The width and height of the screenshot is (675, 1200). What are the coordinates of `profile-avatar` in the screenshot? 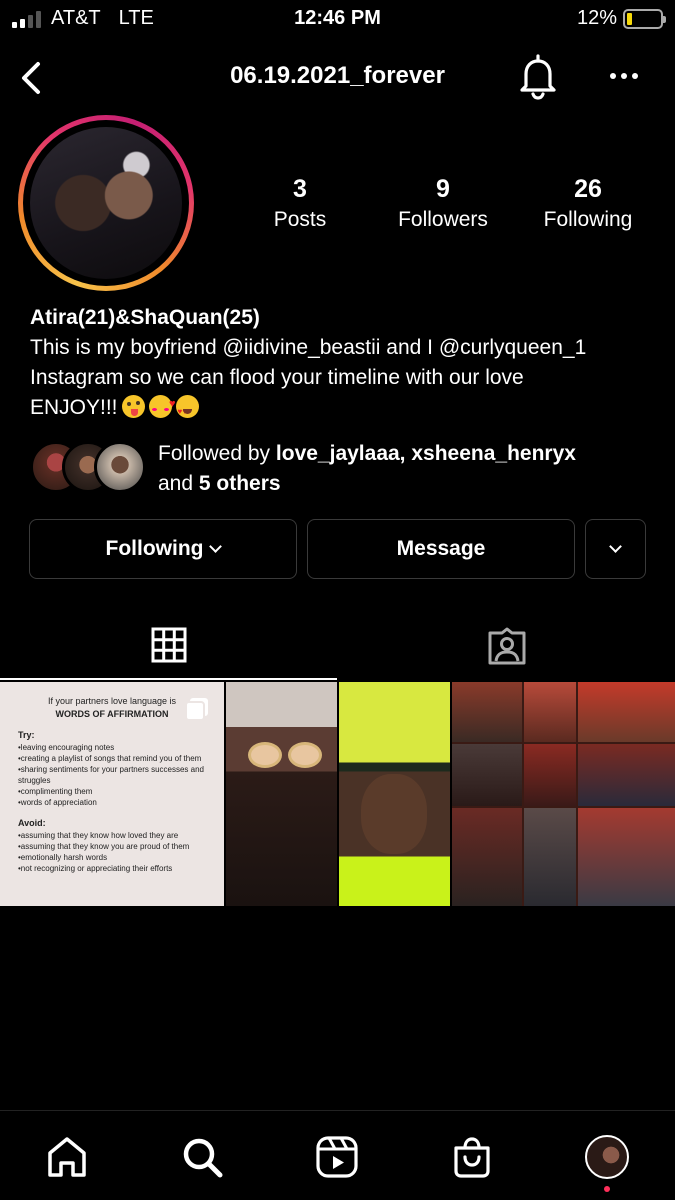 It's located at (106, 203).